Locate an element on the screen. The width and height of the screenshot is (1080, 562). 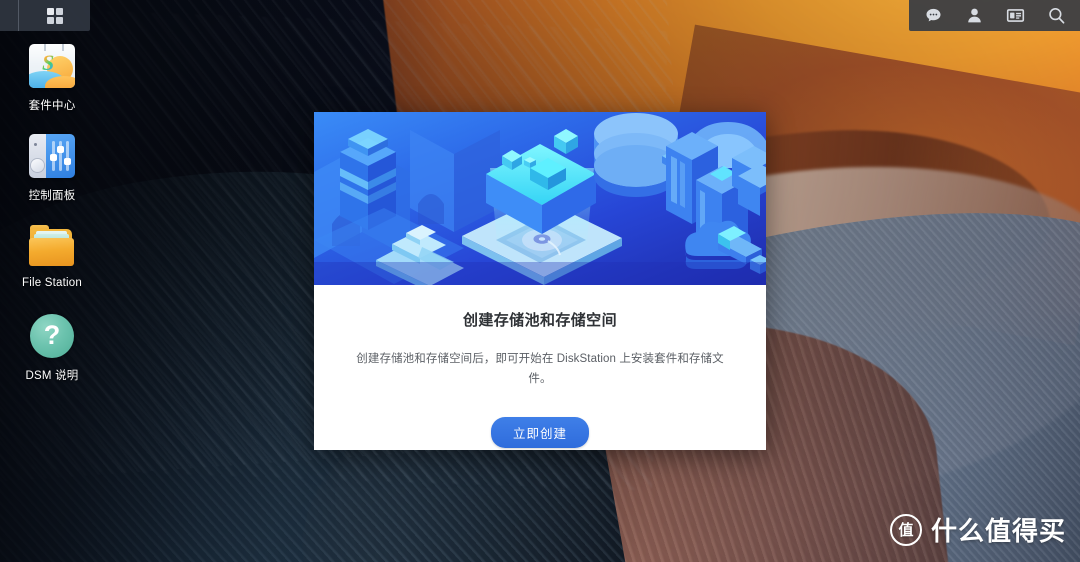
grid-icon is located at coordinates (54, 15).